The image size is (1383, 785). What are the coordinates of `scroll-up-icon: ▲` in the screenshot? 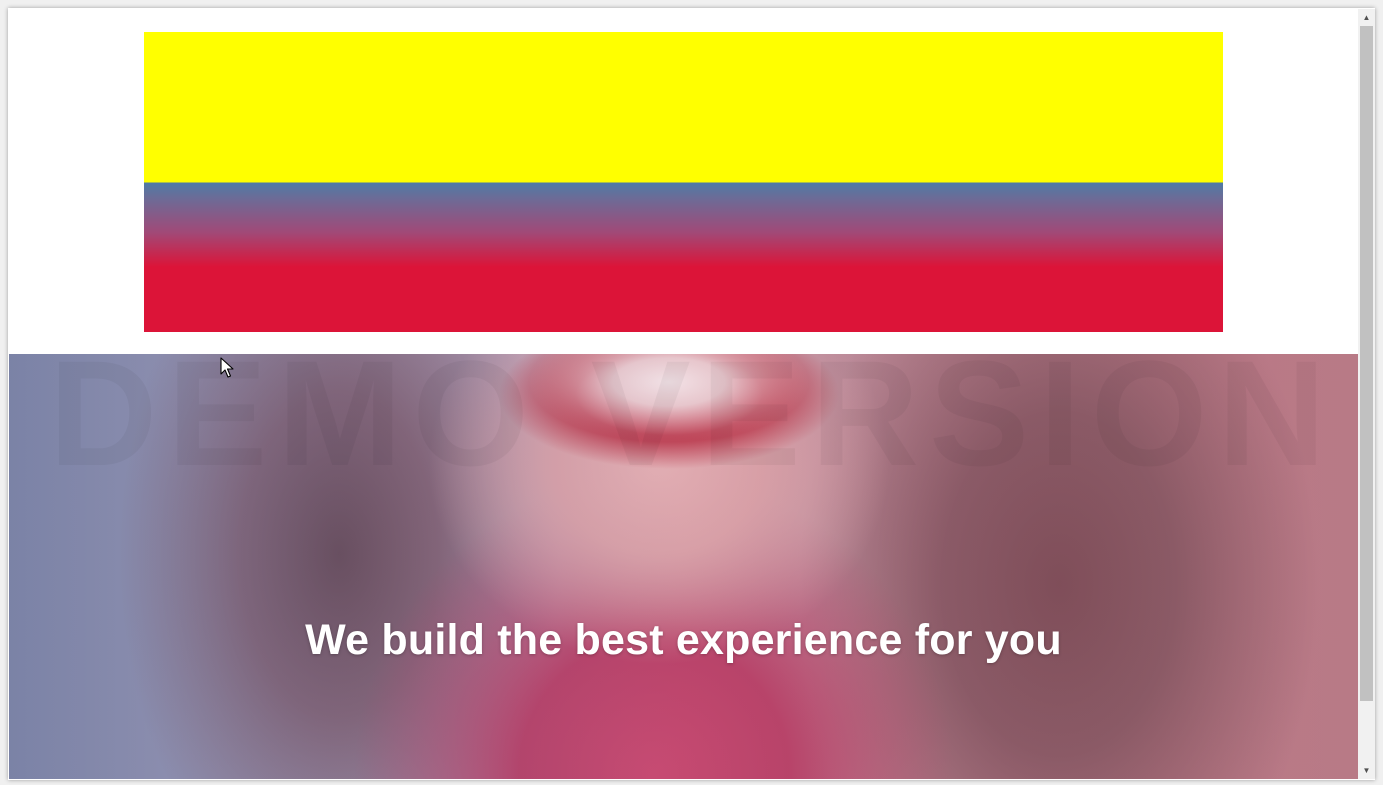 It's located at (1366, 17).